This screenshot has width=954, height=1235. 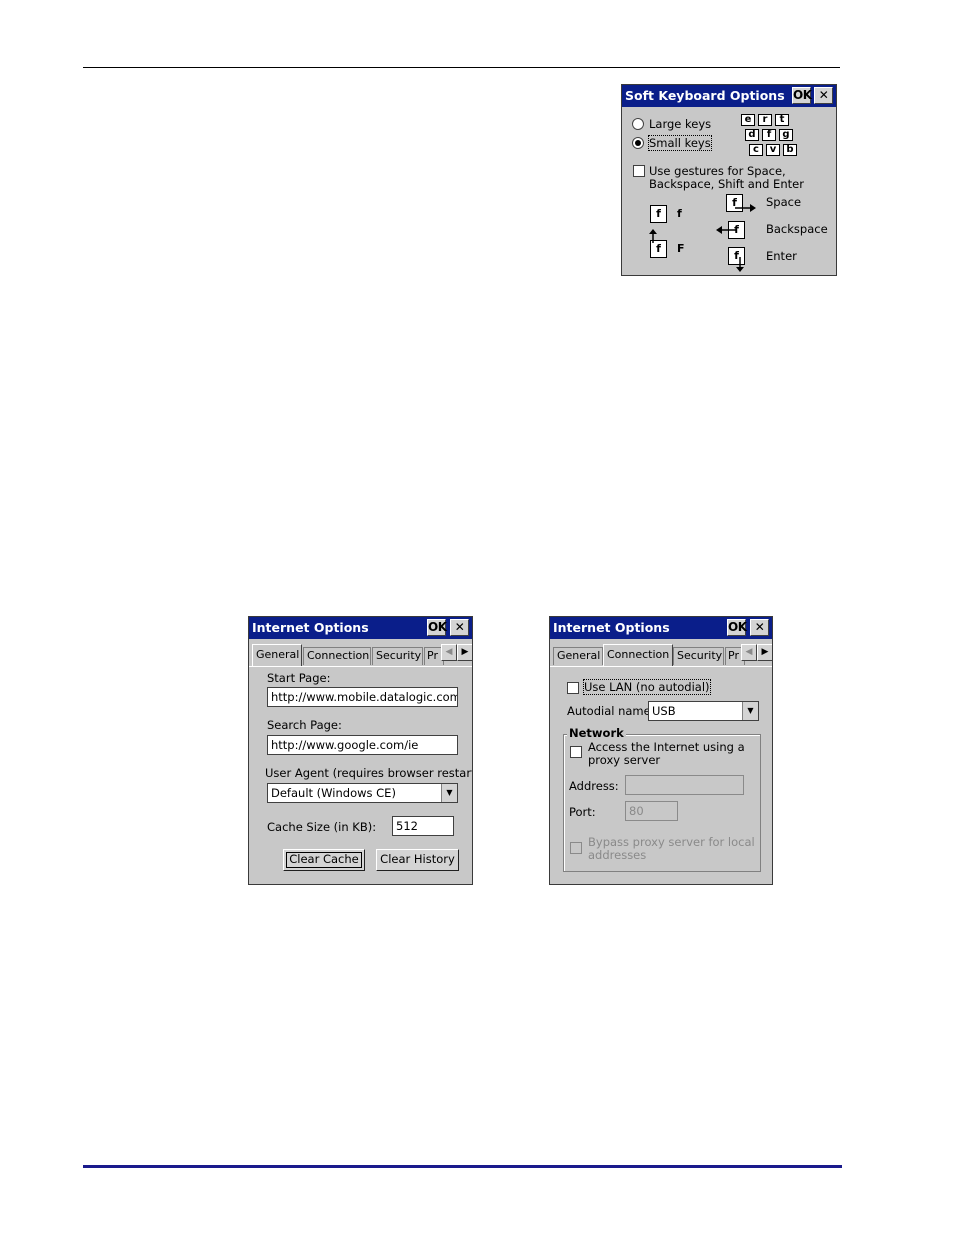 I want to click on key-t: t, so click(x=782, y=120).